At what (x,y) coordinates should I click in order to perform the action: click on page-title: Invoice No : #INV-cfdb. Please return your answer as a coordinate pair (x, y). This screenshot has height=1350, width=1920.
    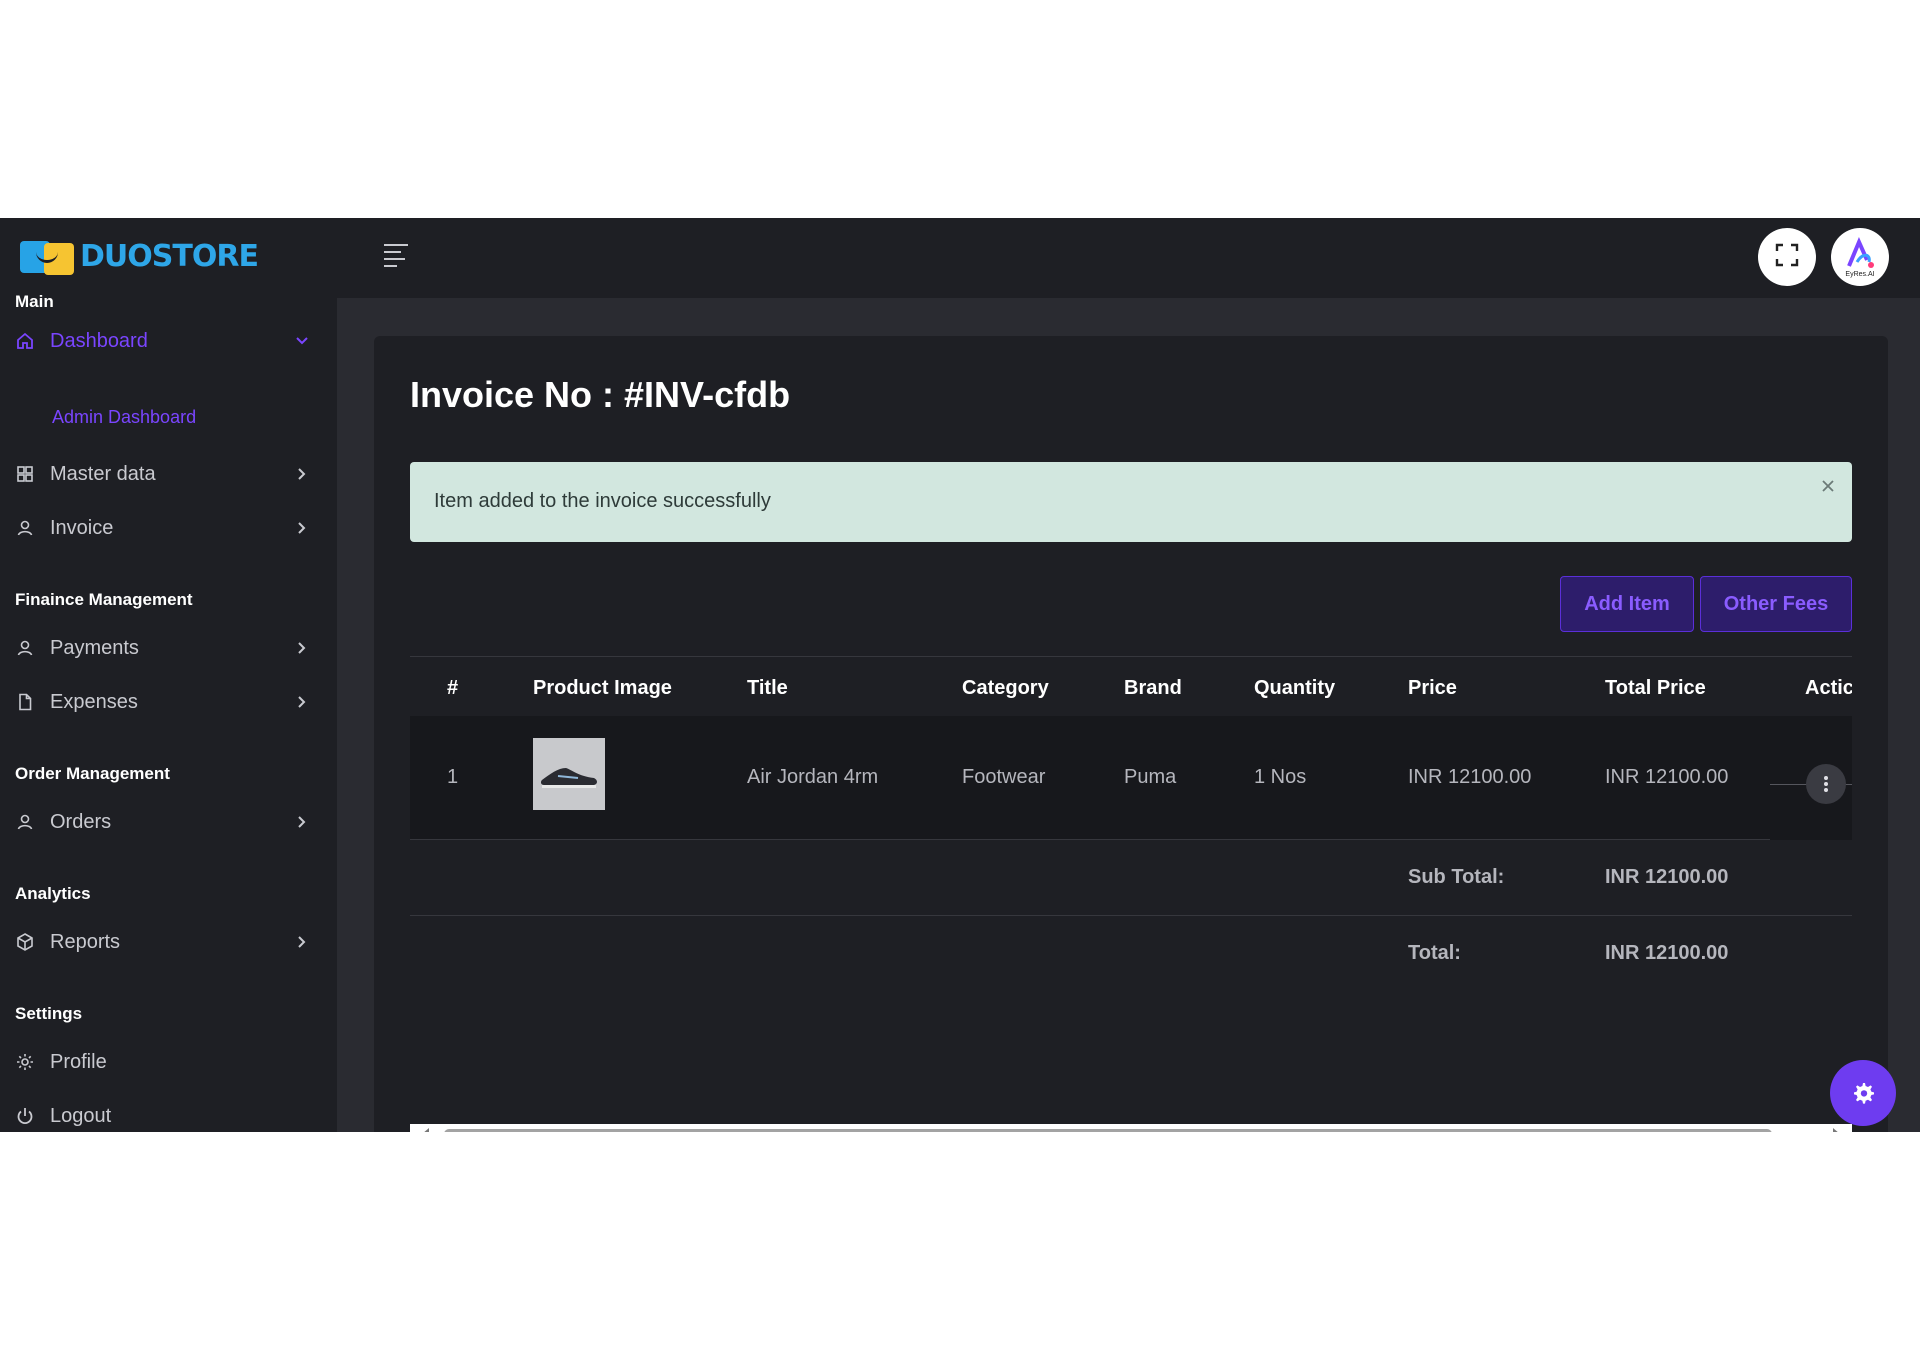
    Looking at the image, I should click on (600, 394).